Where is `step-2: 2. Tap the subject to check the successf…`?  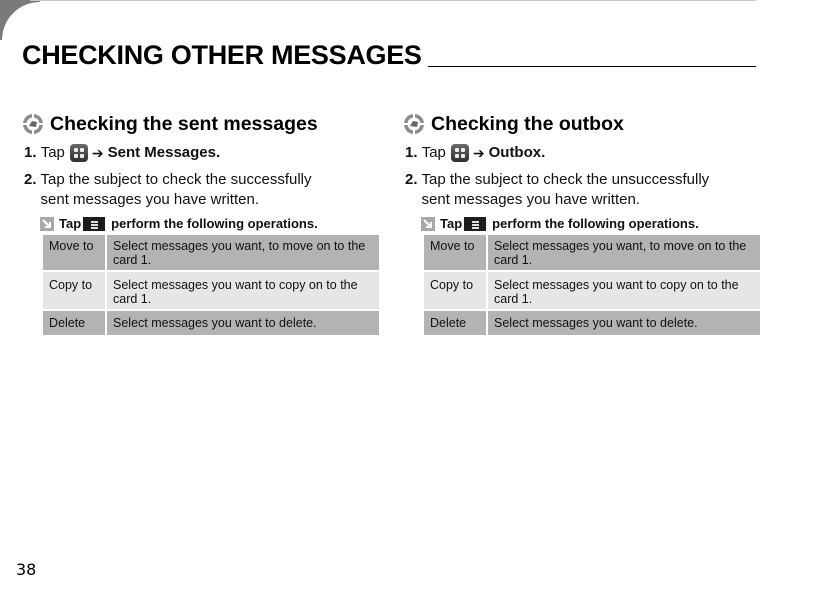 step-2: 2. Tap the subject to check the successf… is located at coordinates (202, 190).